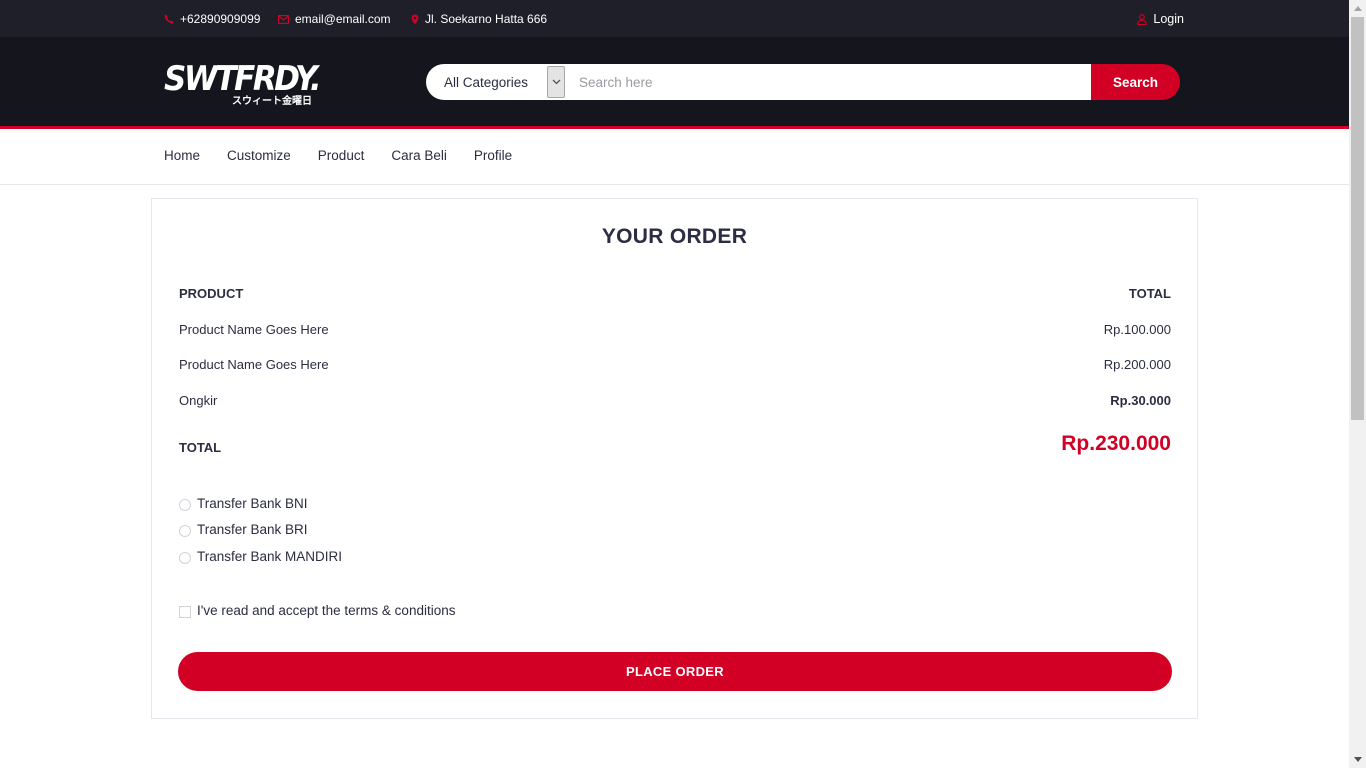 The width and height of the screenshot is (1366, 768). Describe the element at coordinates (1357, 218) in the screenshot. I see `scrollbar-thumb` at that location.